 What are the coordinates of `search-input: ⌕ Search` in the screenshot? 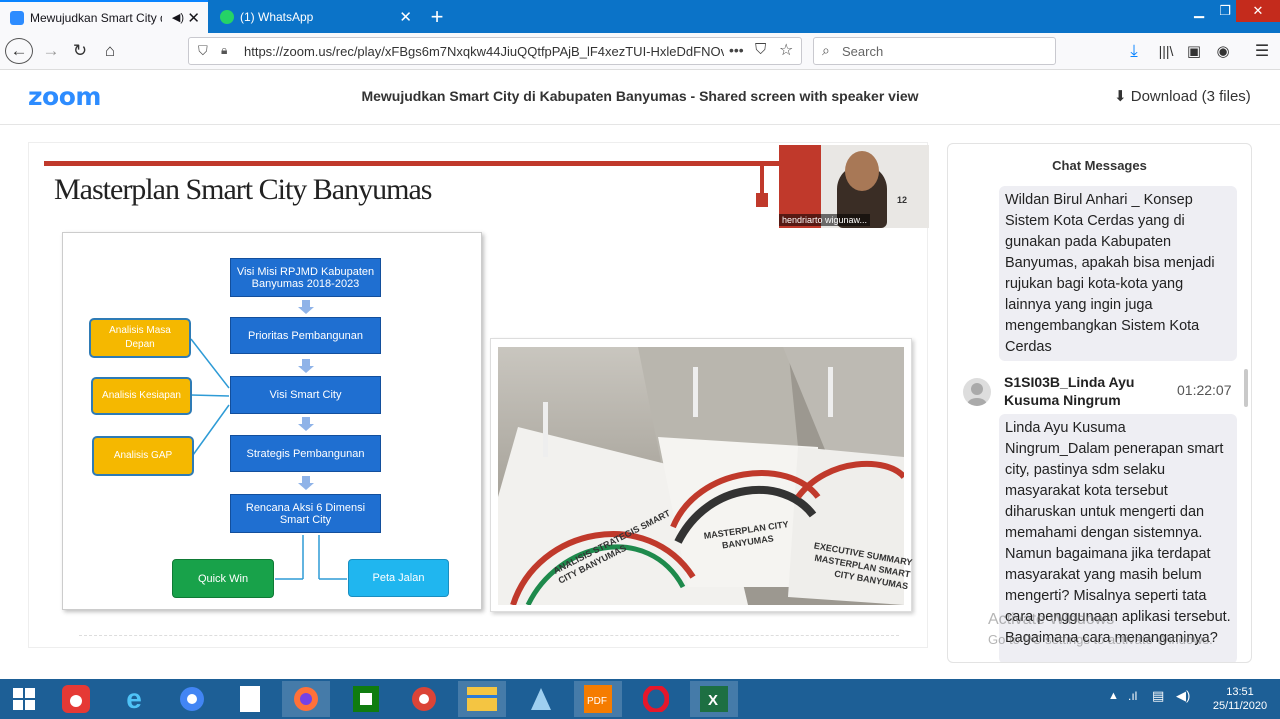 It's located at (934, 51).